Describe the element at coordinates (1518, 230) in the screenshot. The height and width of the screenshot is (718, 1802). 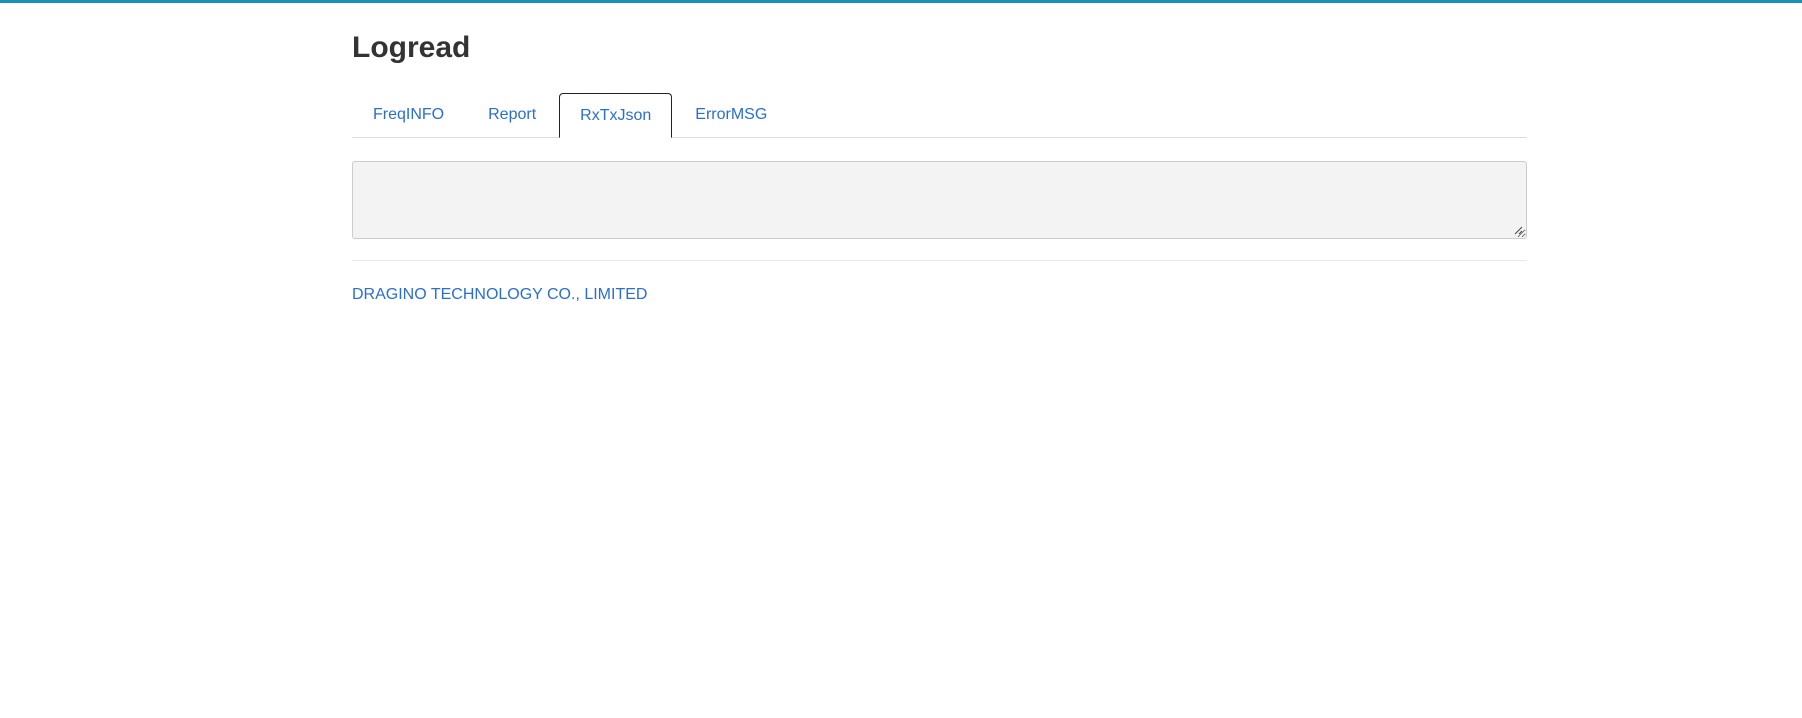
I see `resize-grip-icon` at that location.